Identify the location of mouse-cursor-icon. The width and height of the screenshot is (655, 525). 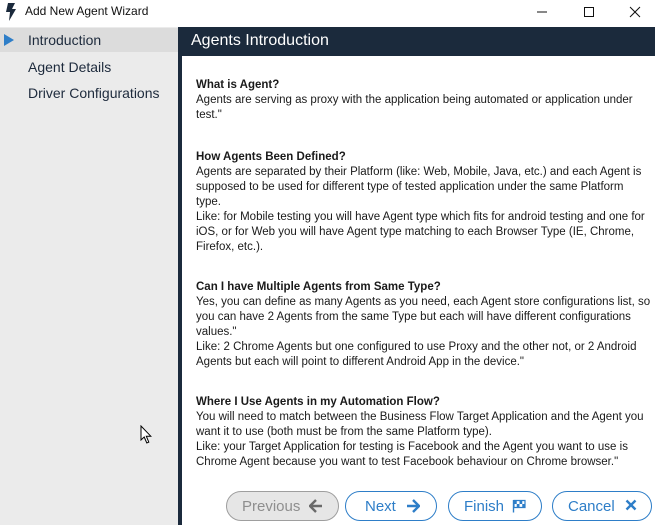
(146, 434).